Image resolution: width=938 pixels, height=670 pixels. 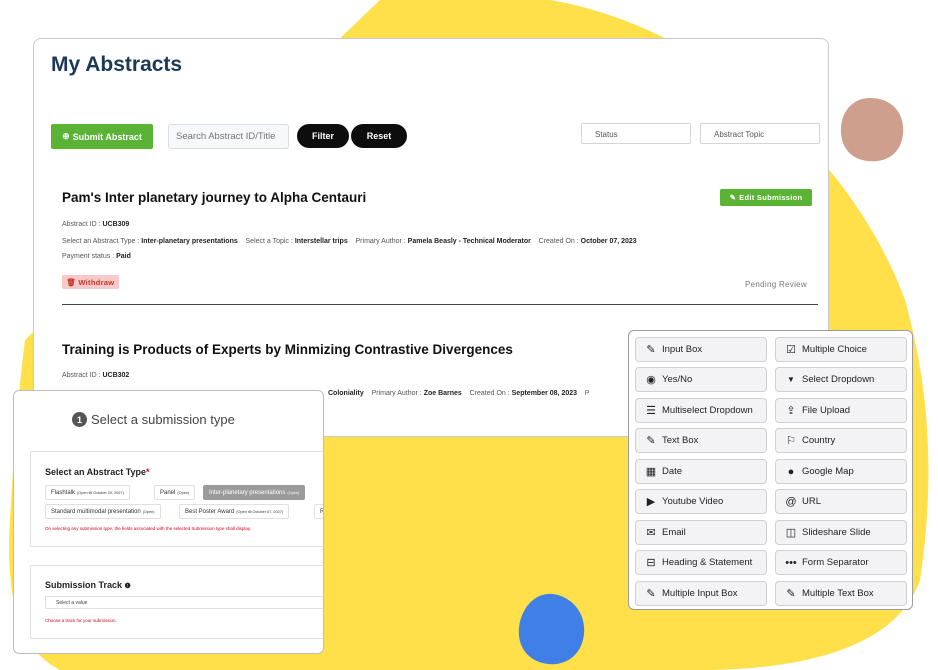 What do you see at coordinates (872, 129) in the screenshot?
I see `brown-blob` at bounding box center [872, 129].